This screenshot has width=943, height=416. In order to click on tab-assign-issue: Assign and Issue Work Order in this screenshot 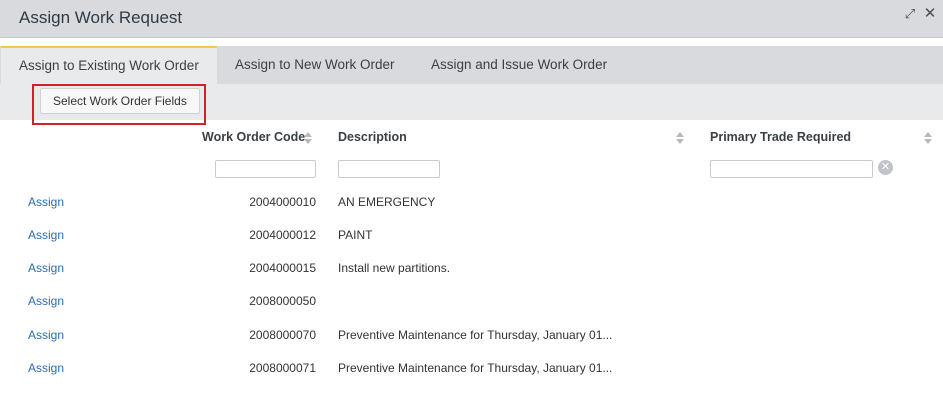, I will do `click(519, 65)`.